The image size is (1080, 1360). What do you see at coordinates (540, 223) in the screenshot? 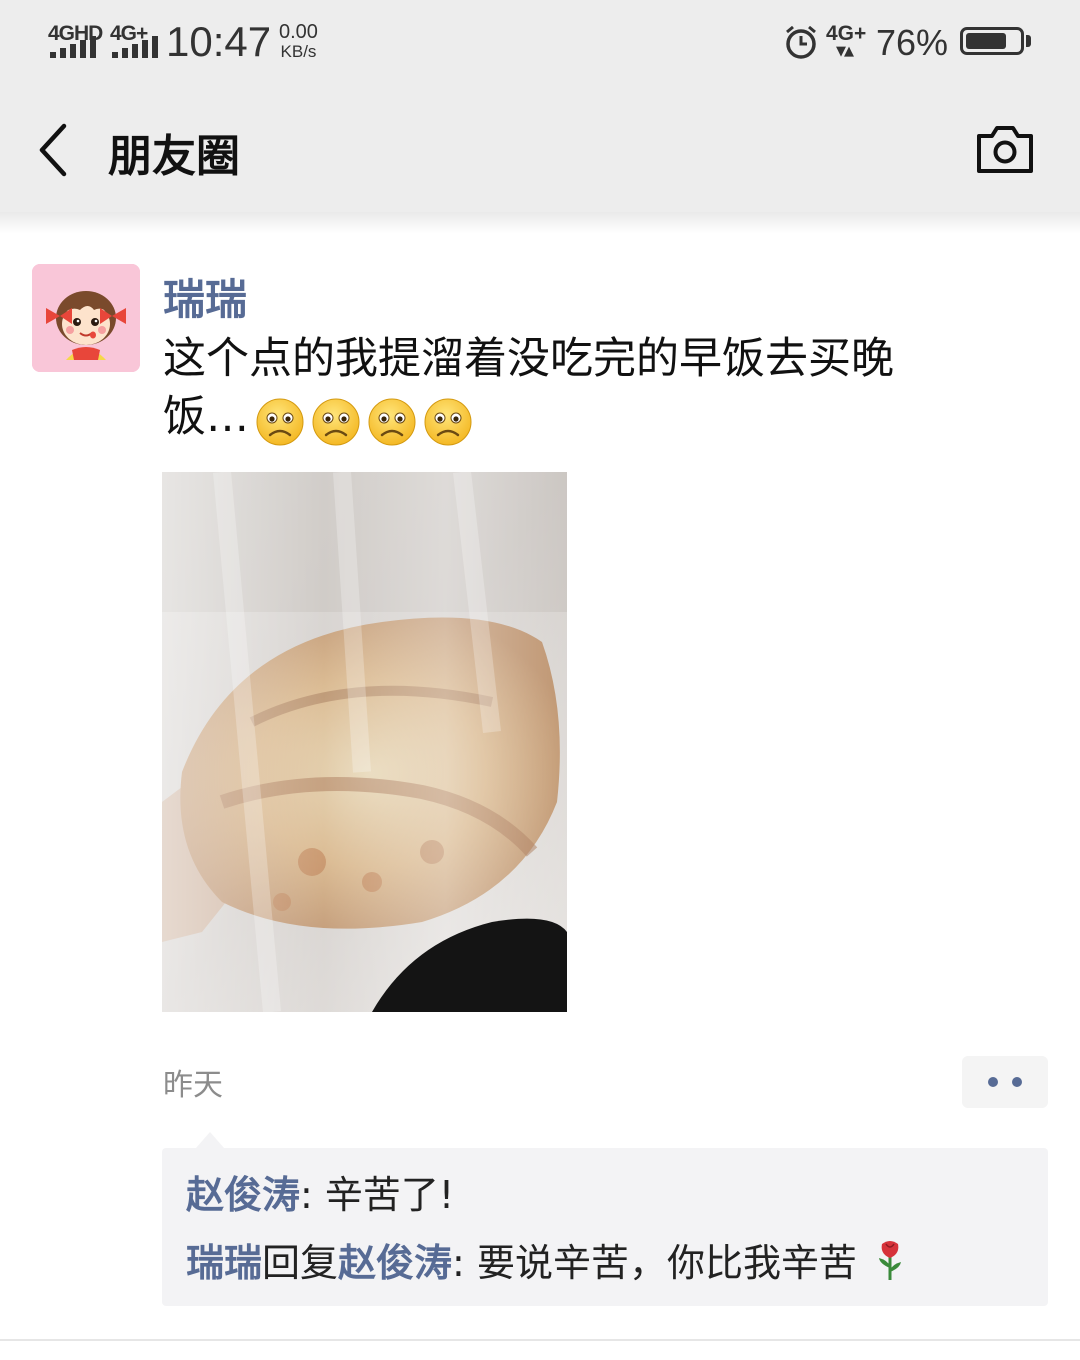
I see `topbar-divider` at bounding box center [540, 223].